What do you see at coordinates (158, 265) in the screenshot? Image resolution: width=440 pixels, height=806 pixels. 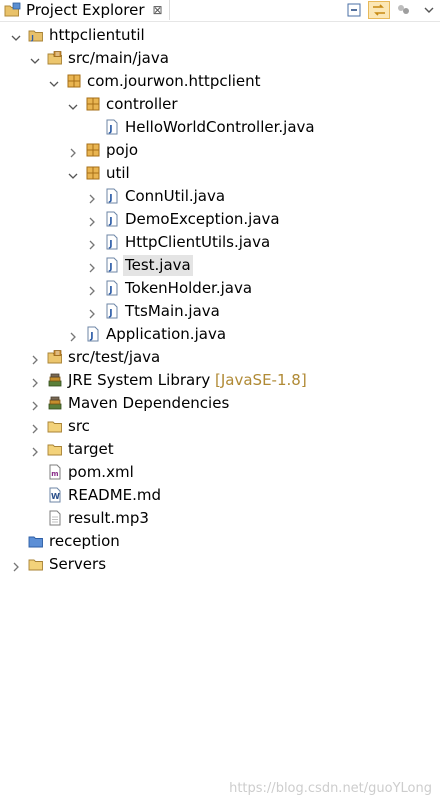 I see `tree-item-label: Test.java` at bounding box center [158, 265].